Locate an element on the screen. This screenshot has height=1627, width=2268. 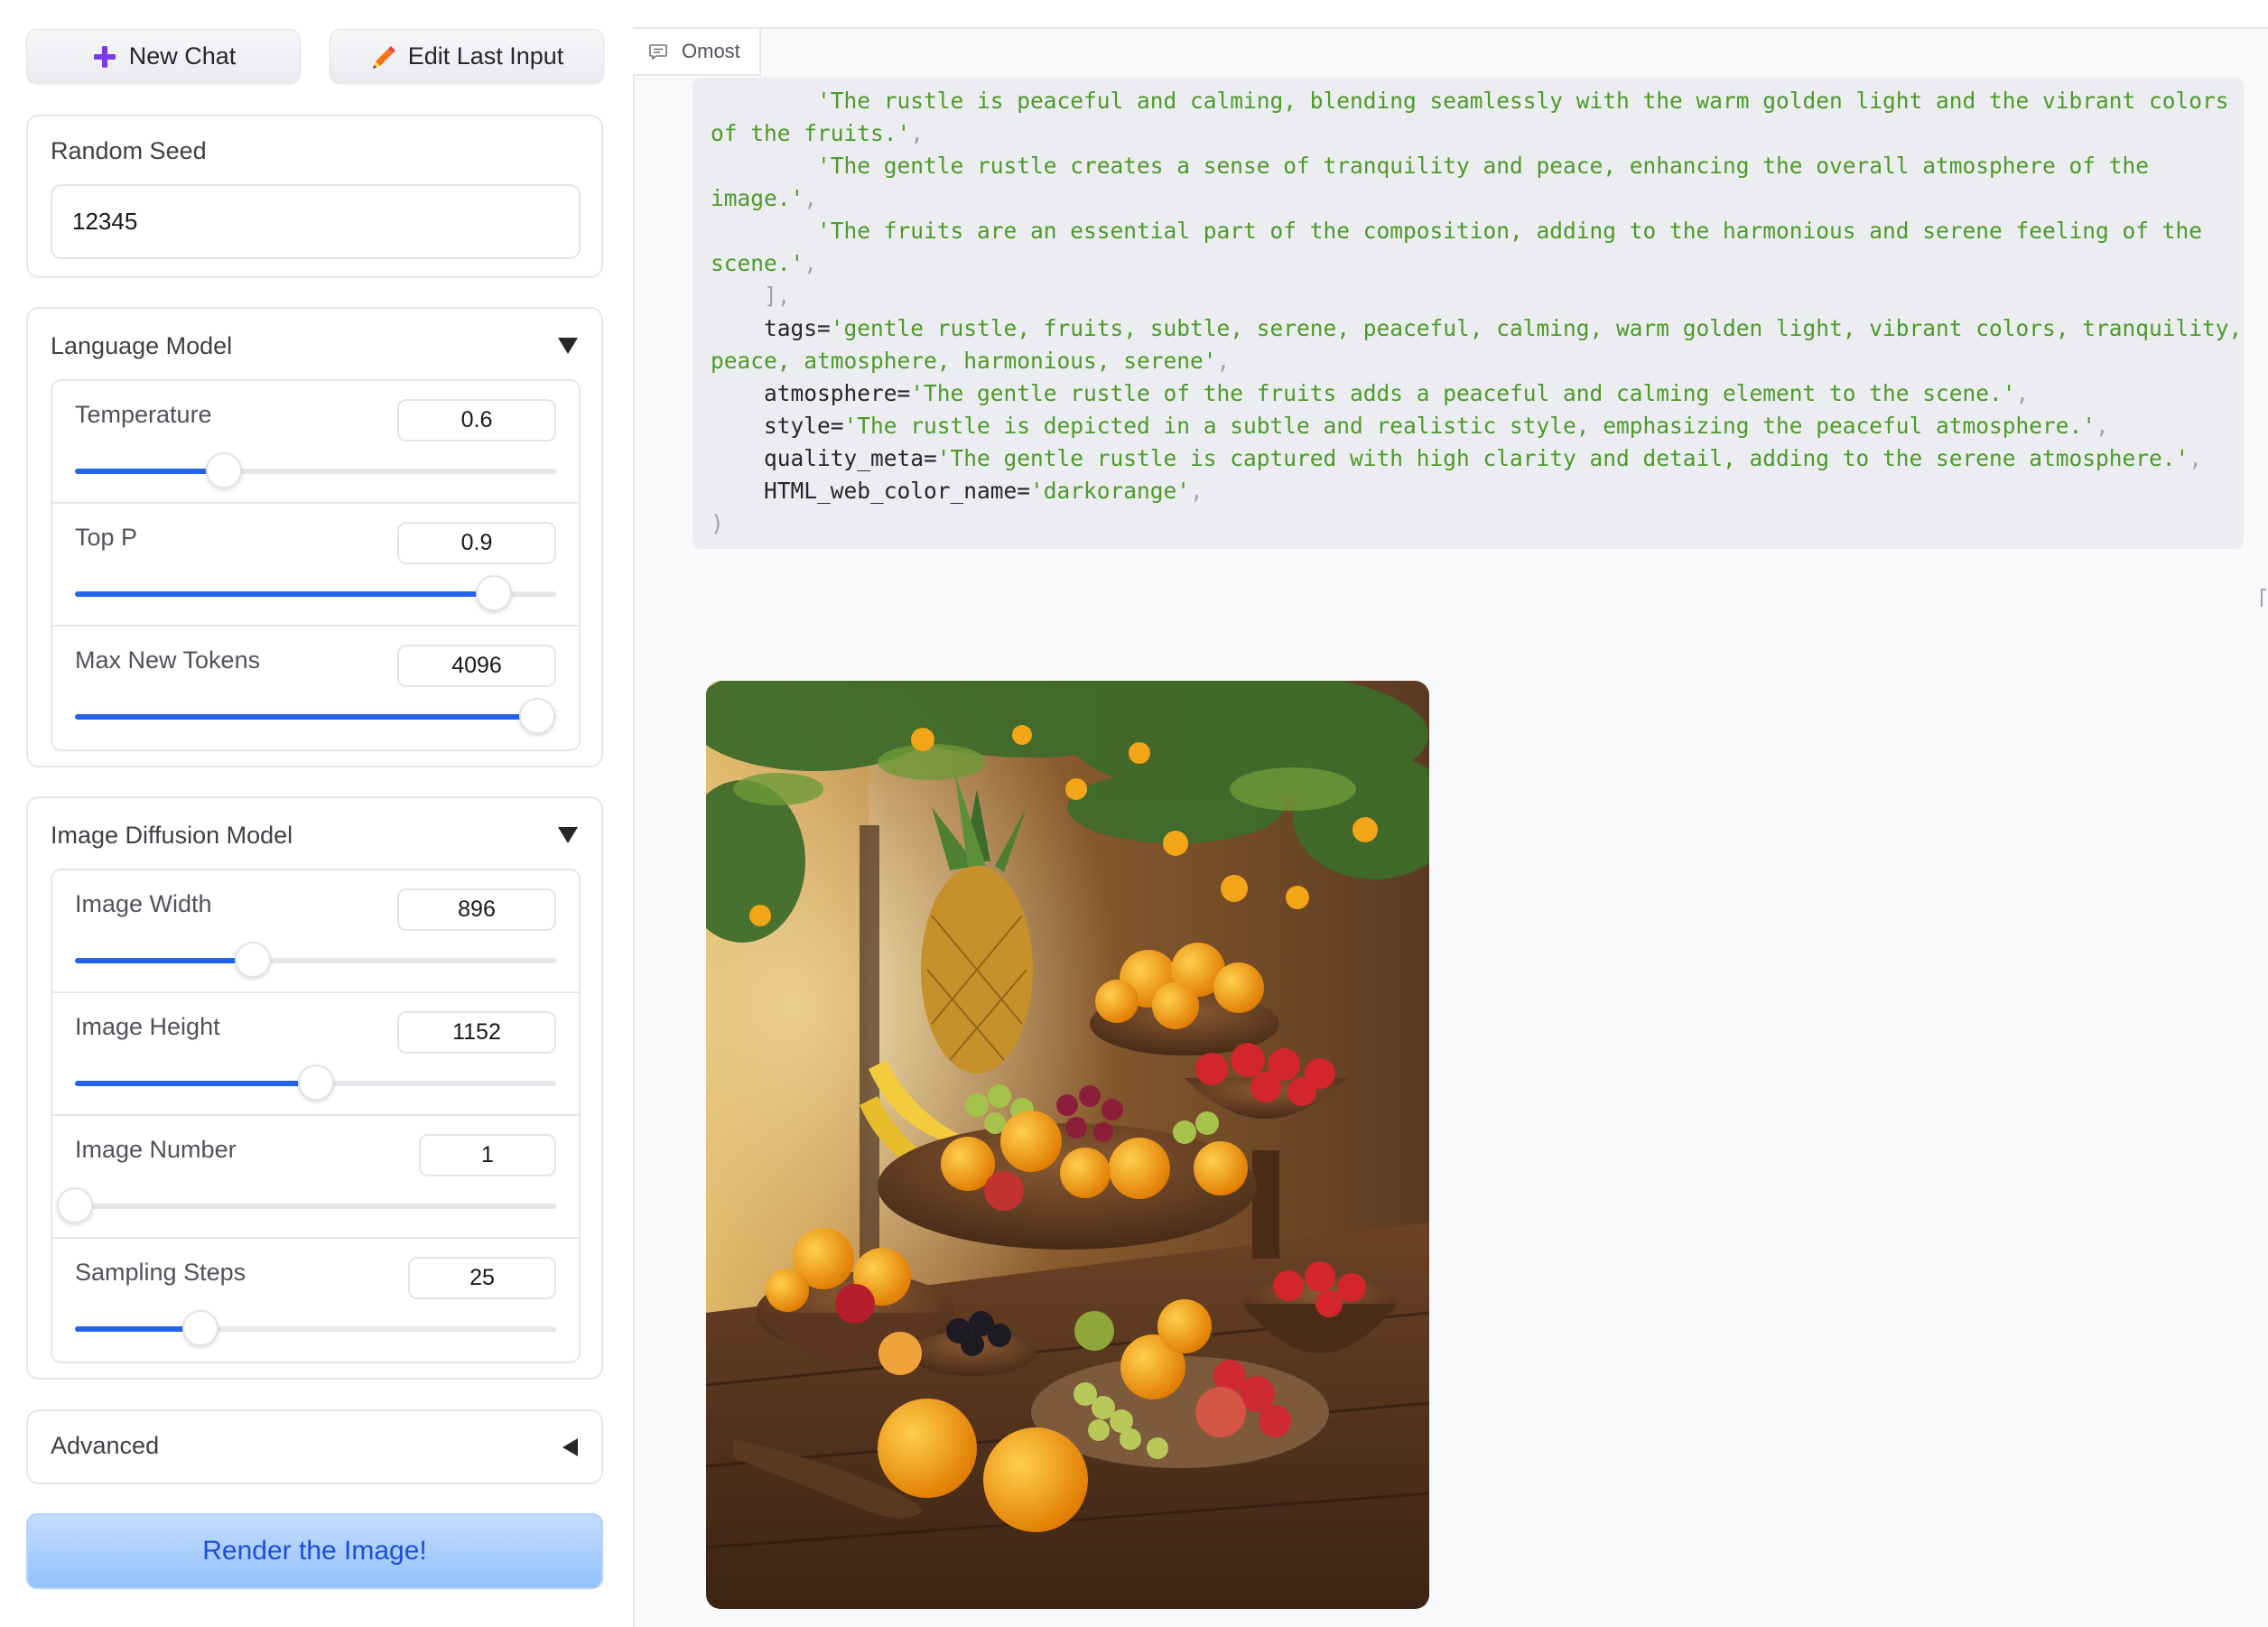
code-line: ) is located at coordinates (1468, 524).